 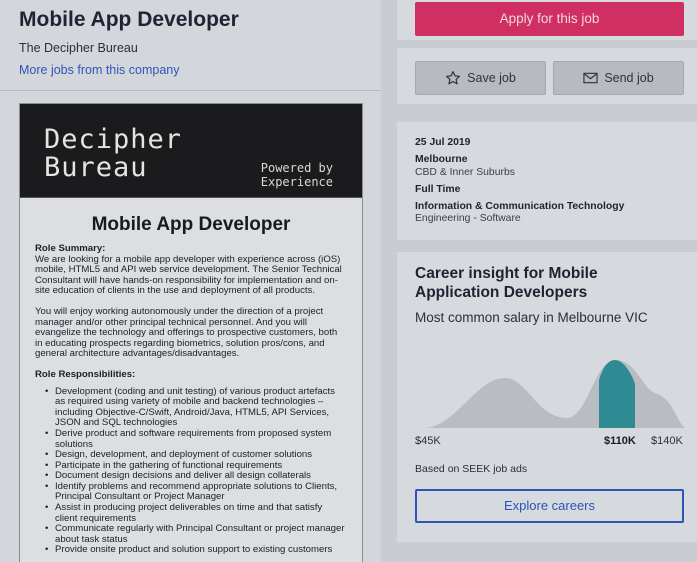 I want to click on salary-common-label: $110K, so click(x=620, y=441).